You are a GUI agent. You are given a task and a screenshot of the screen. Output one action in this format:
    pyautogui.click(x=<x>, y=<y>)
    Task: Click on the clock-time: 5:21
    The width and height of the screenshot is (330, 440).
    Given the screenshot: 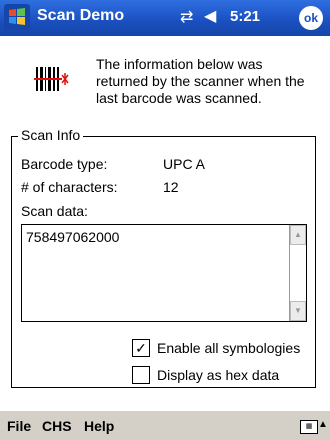 What is the action you would take?
    pyautogui.click(x=245, y=16)
    